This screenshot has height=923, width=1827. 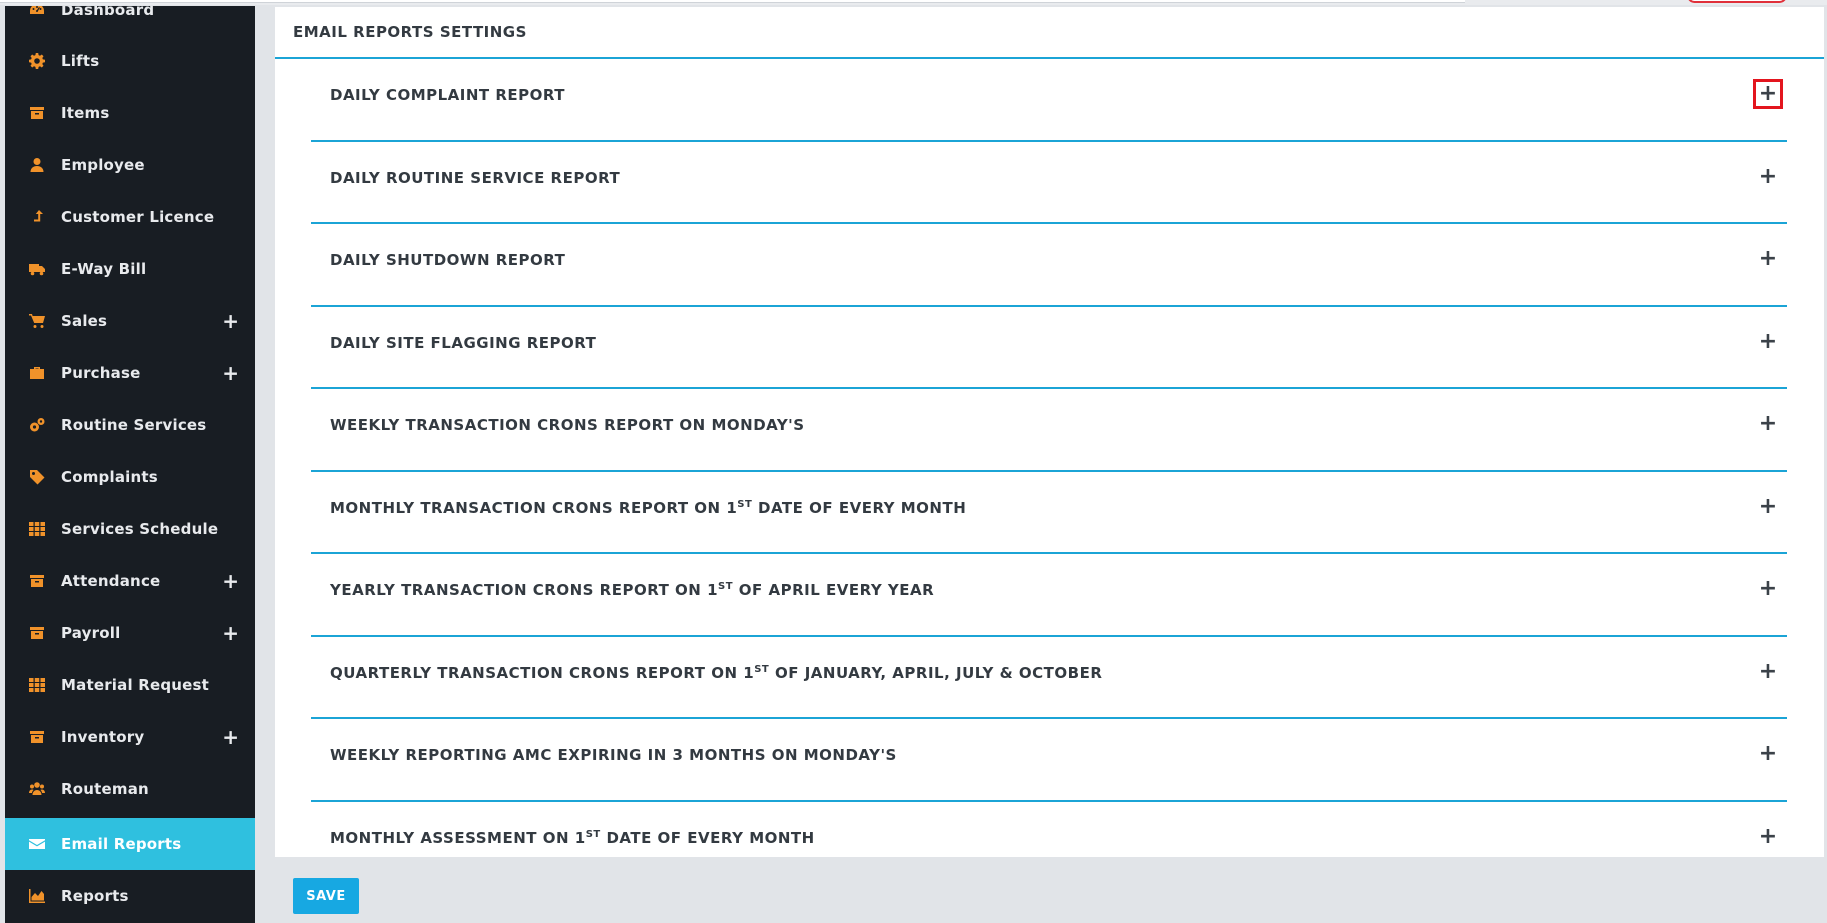 What do you see at coordinates (130, 21) in the screenshot?
I see `sidebar-item-dashboard: Dashboard` at bounding box center [130, 21].